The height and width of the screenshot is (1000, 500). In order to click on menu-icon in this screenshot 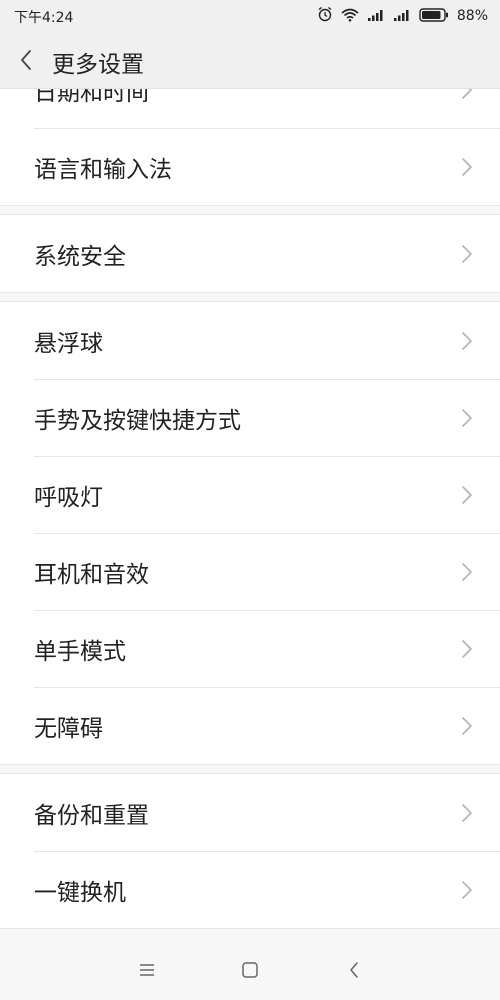, I will do `click(147, 970)`.